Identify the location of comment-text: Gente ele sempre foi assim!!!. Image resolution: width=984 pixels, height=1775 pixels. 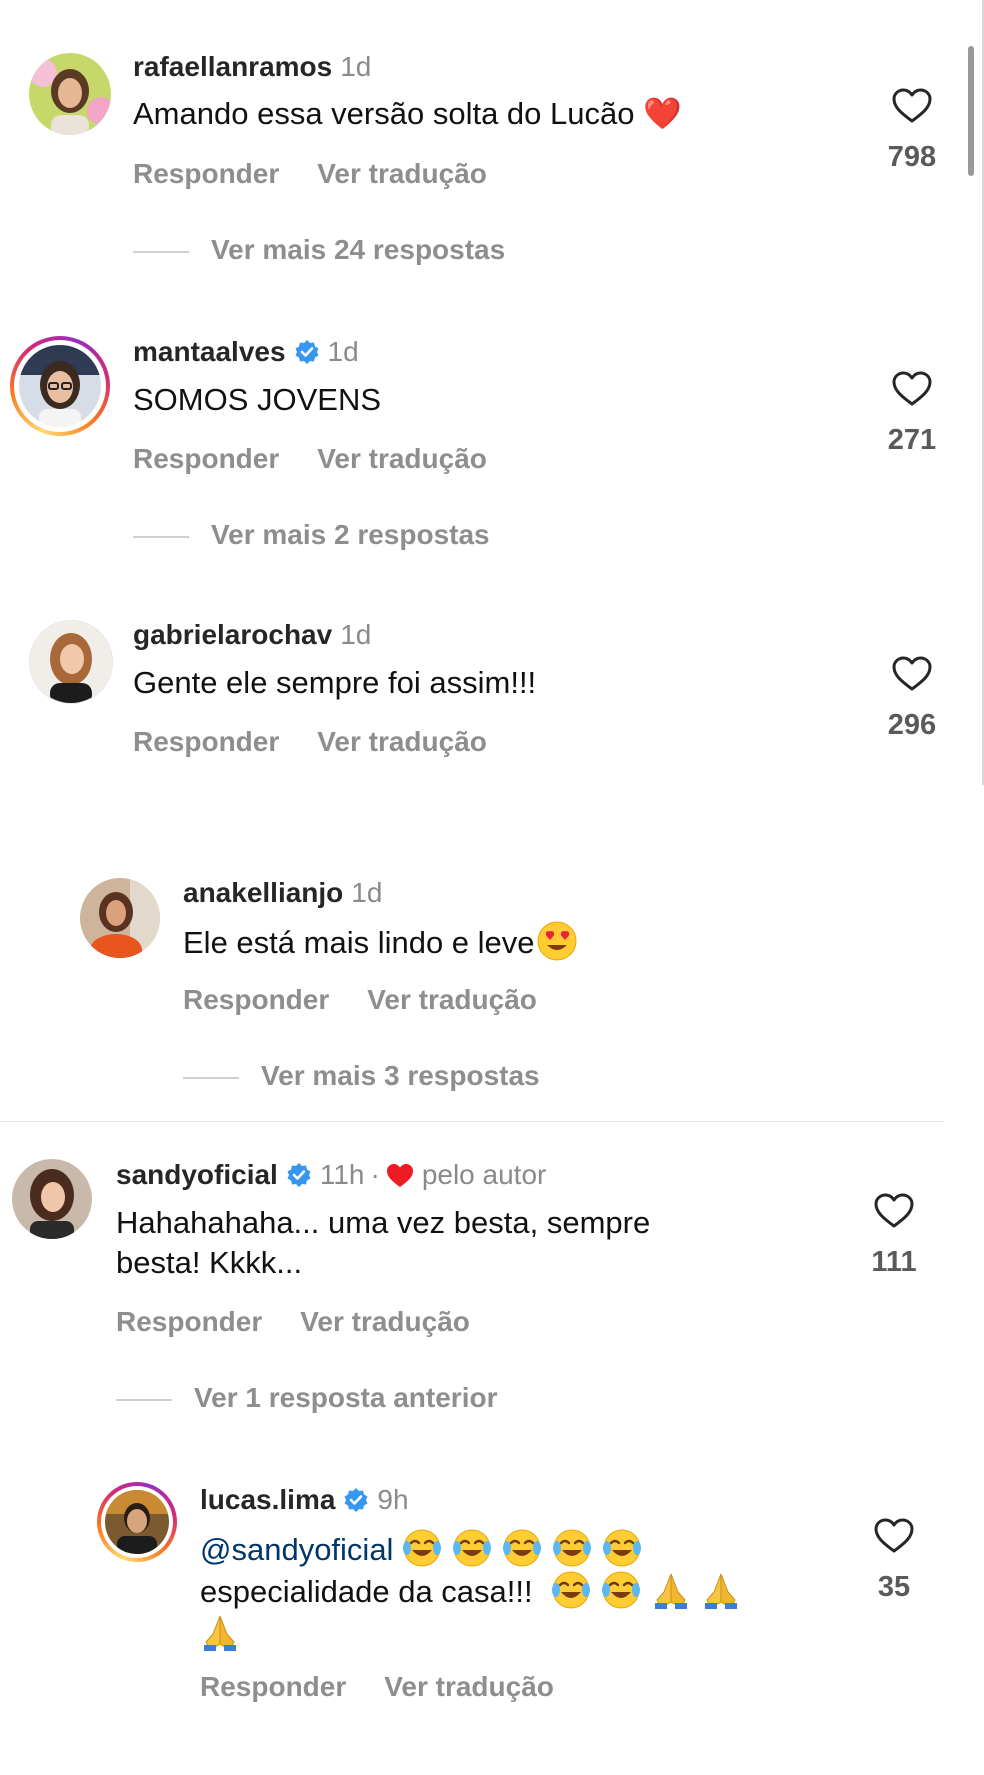
(334, 683).